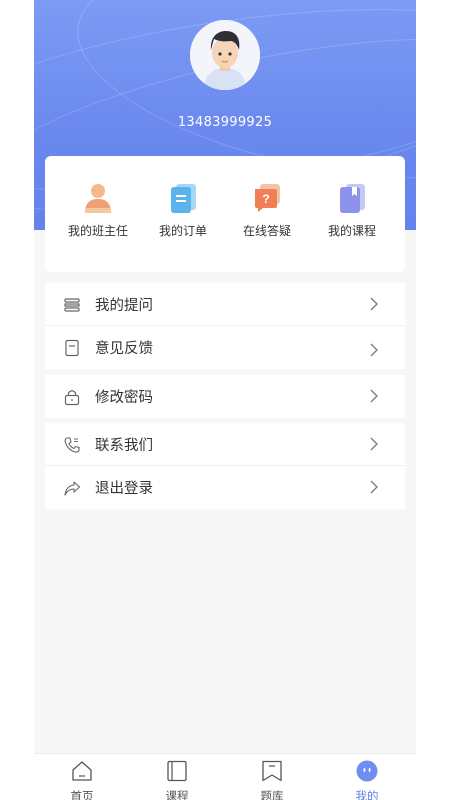 Image resolution: width=450 pixels, height=800 pixels. I want to click on menu-item-label: 退出登录, so click(124, 489).